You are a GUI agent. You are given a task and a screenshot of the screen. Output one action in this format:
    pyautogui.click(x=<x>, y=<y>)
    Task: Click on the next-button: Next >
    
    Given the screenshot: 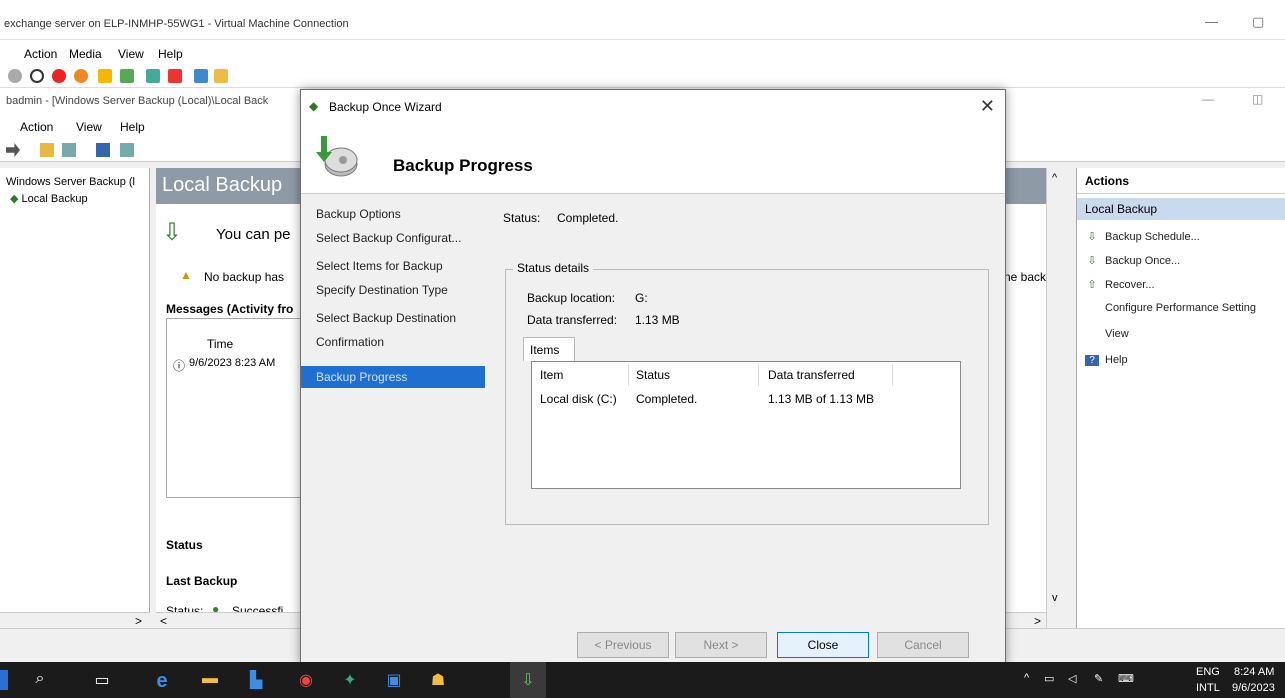 What is the action you would take?
    pyautogui.click(x=721, y=645)
    